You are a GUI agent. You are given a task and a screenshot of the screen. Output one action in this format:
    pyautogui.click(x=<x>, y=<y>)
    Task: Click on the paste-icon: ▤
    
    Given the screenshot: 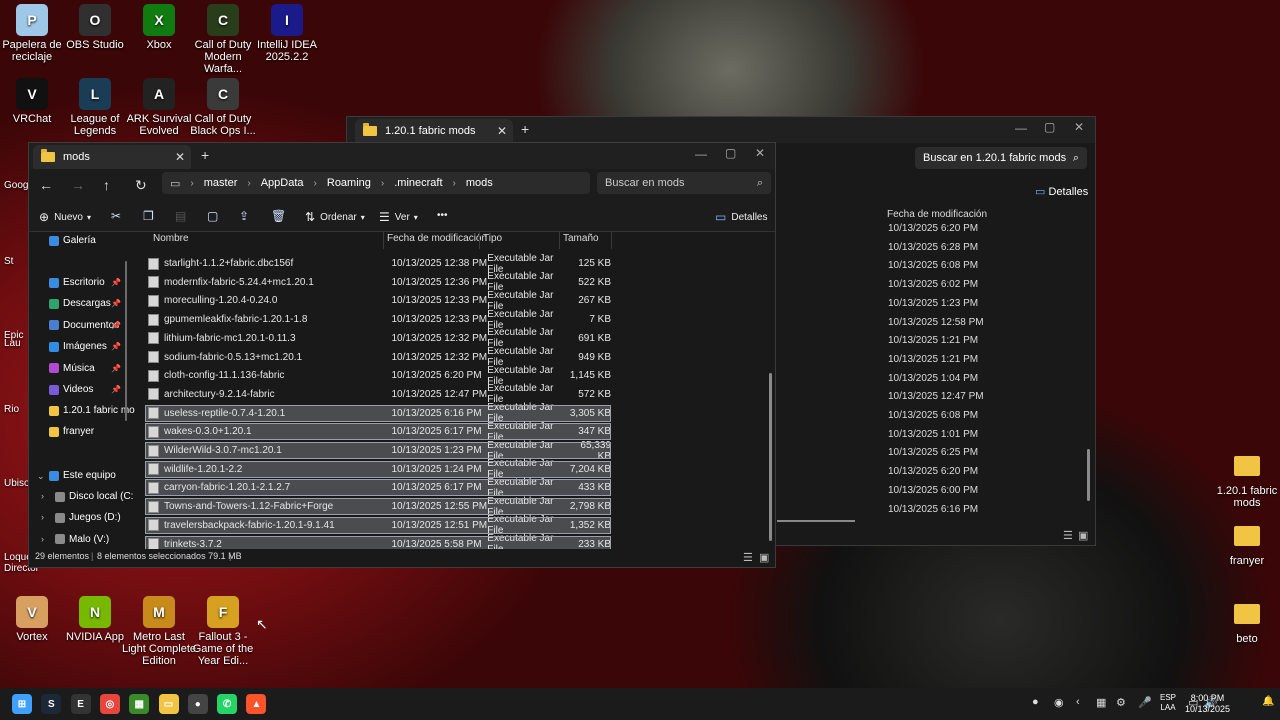 What is the action you would take?
    pyautogui.click(x=180, y=216)
    